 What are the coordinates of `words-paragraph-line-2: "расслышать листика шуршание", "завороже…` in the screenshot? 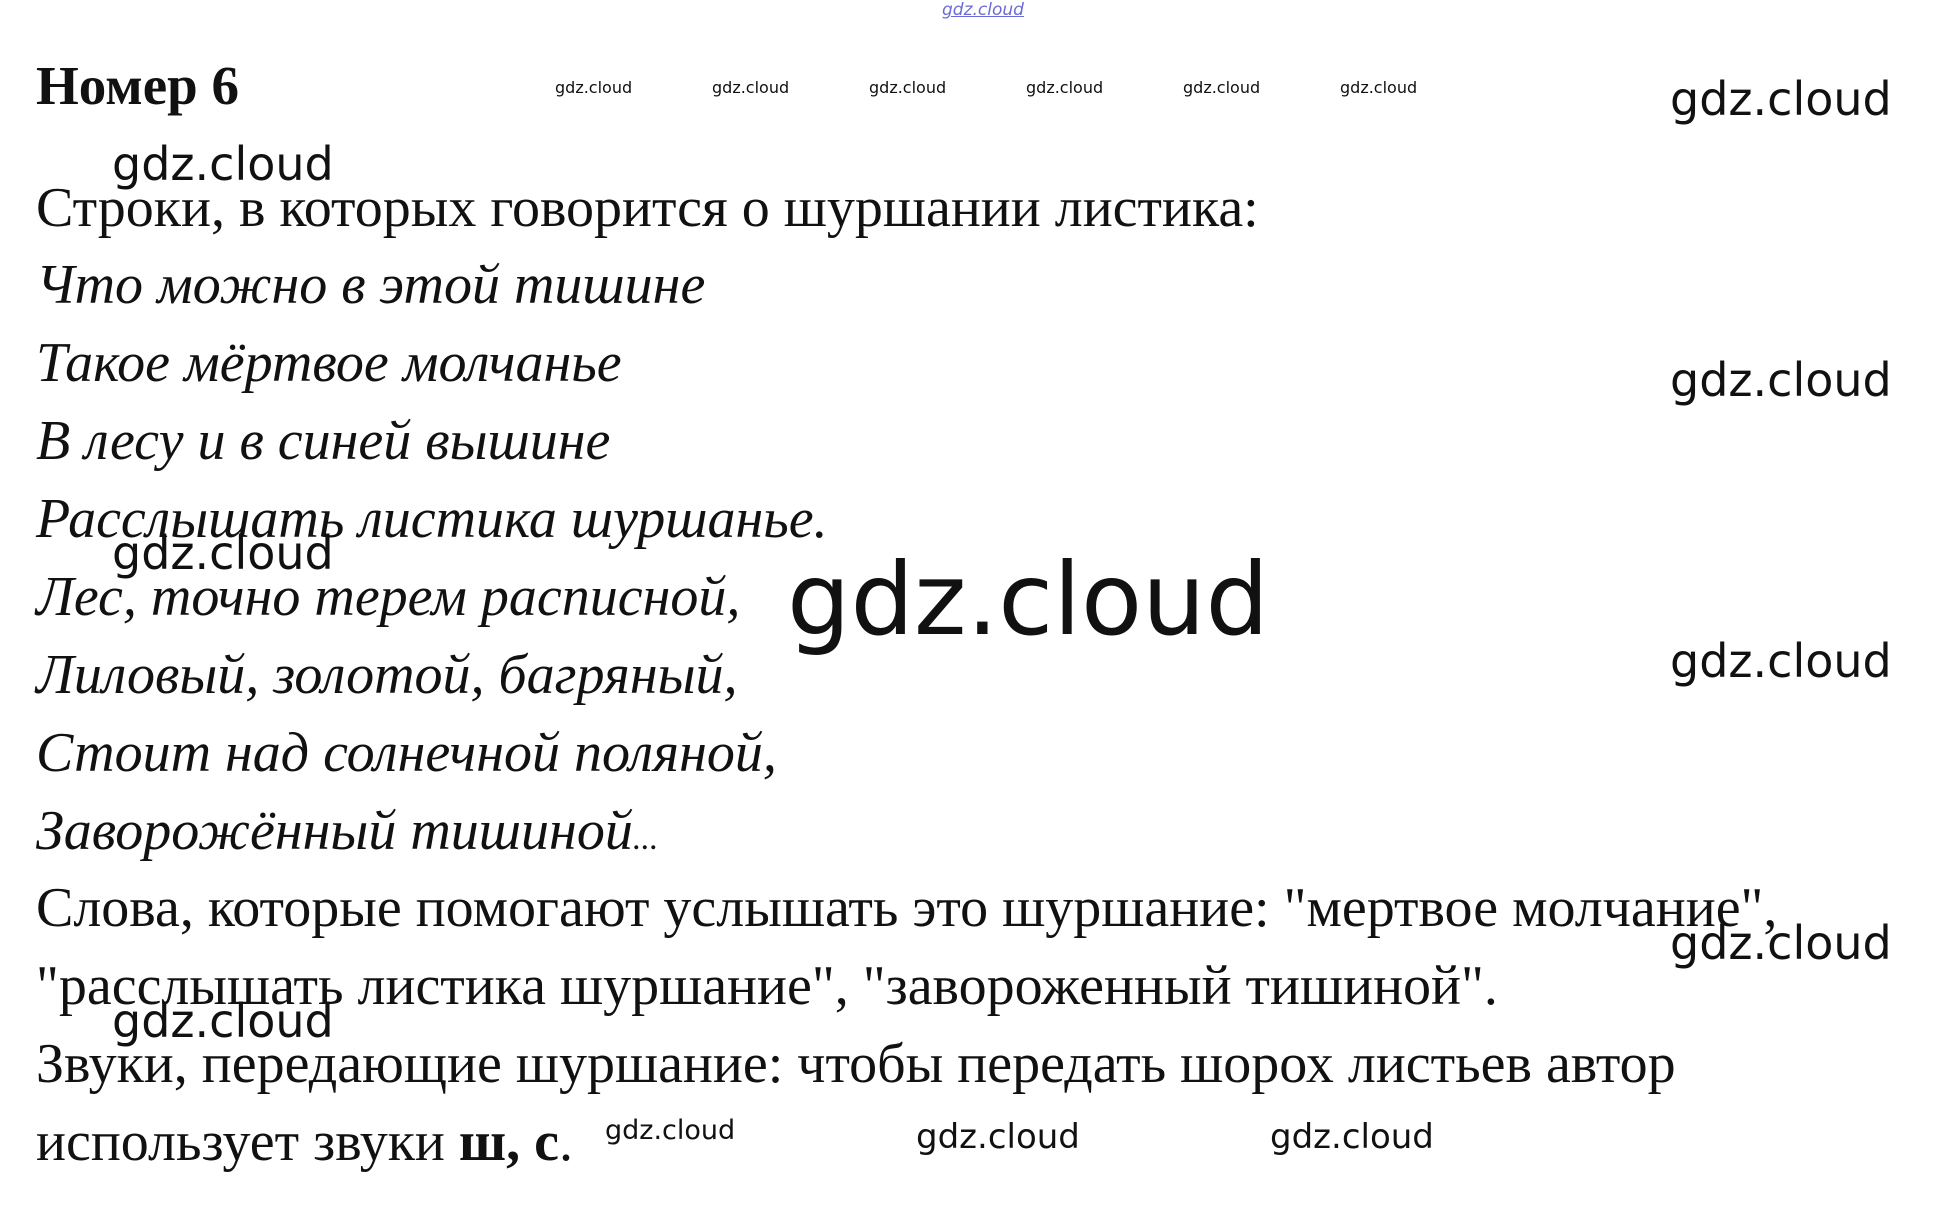 It's located at (767, 986).